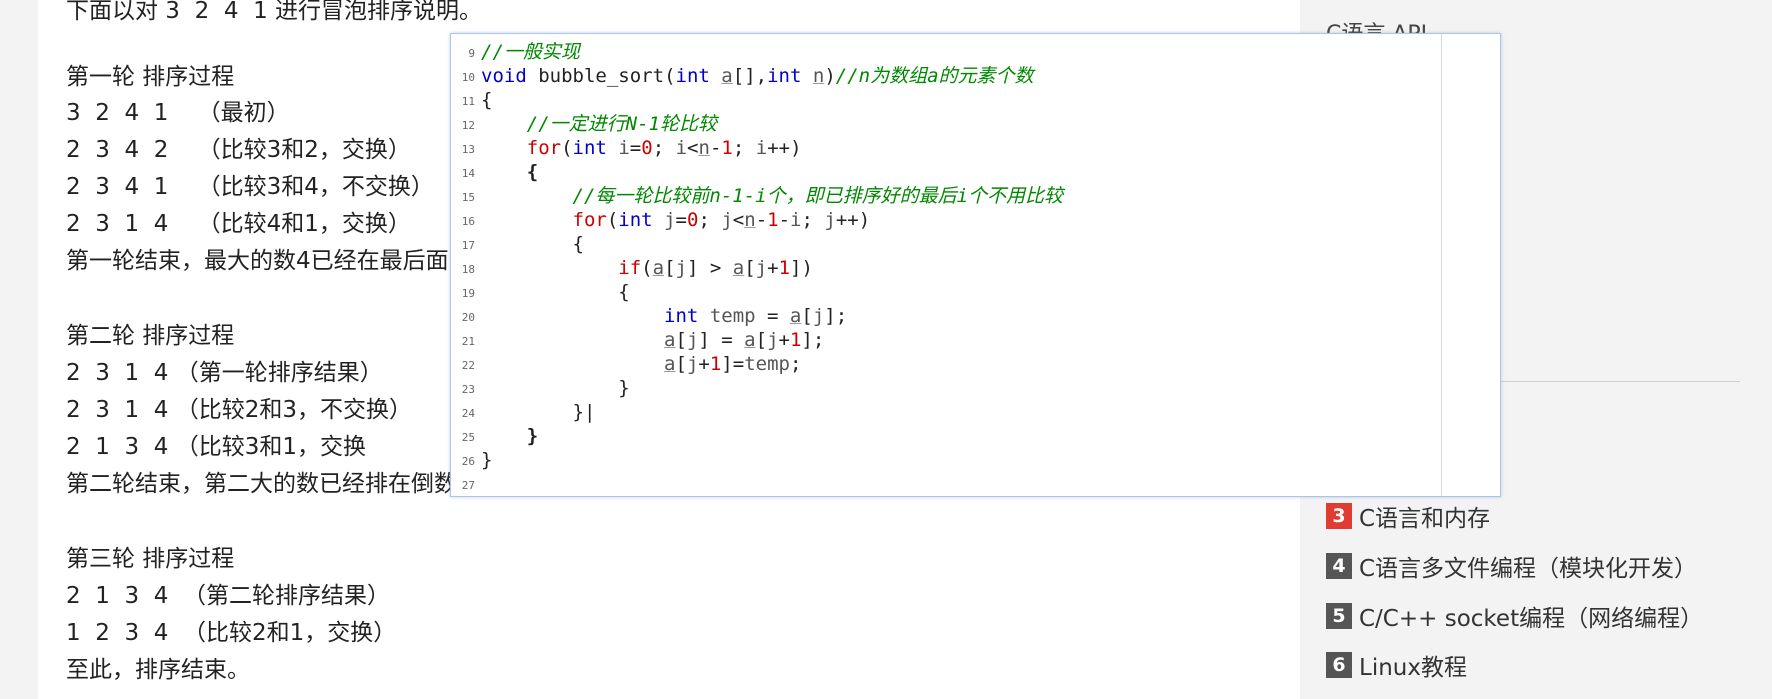 This screenshot has height=699, width=1772. Describe the element at coordinates (943, 100) in the screenshot. I see `code-line: 11 {` at that location.